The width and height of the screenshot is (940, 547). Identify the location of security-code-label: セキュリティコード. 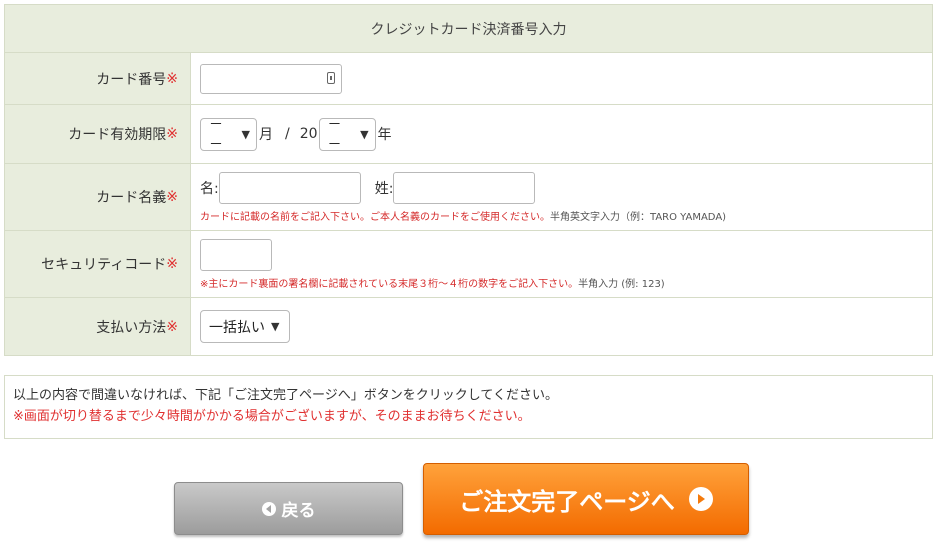
(104, 265).